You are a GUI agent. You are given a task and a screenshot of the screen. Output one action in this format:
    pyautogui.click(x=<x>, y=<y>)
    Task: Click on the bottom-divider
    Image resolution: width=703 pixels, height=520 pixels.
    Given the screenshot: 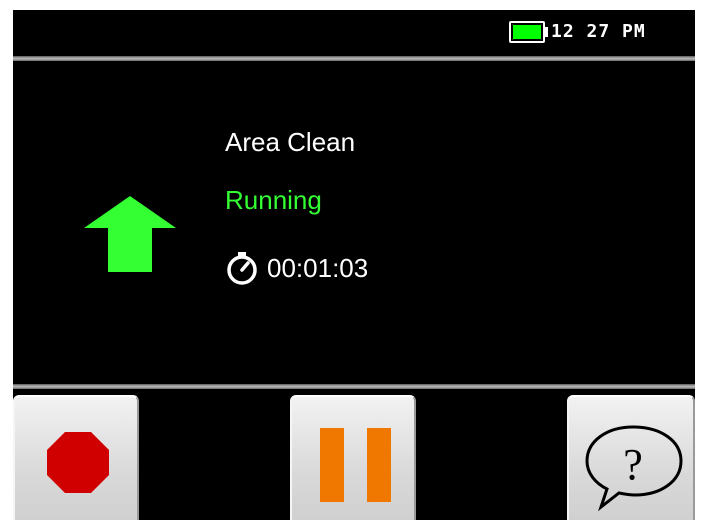 What is the action you would take?
    pyautogui.click(x=354, y=386)
    